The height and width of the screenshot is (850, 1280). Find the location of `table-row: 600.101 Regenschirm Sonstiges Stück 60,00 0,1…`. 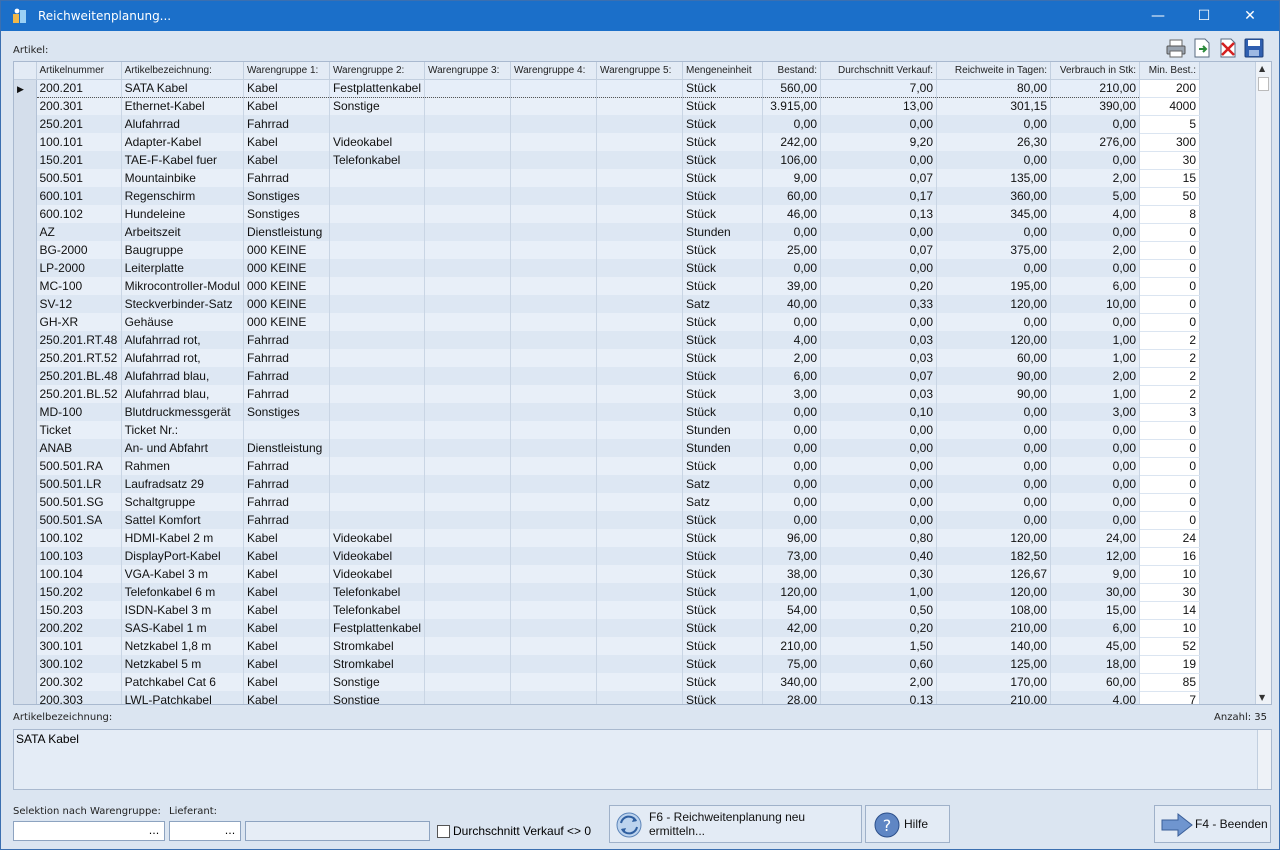

table-row: 600.101 Regenschirm Sonstiges Stück 60,00 0,1… is located at coordinates (607, 196).